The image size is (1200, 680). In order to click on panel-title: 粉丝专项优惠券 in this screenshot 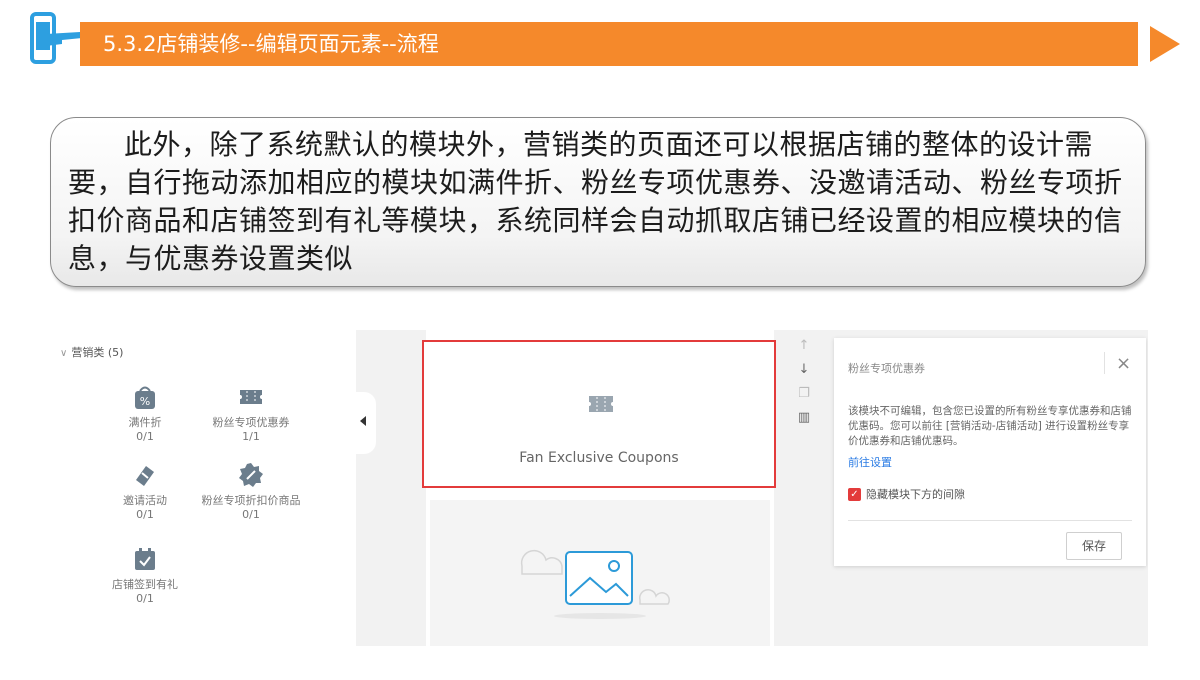, I will do `click(886, 368)`.